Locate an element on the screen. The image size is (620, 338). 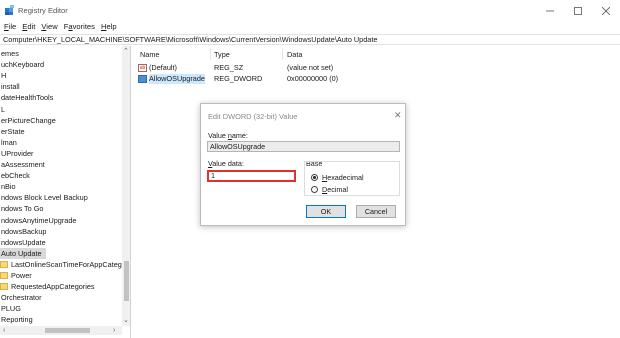
tree-item-label: dateHealthTools is located at coordinates (27, 98).